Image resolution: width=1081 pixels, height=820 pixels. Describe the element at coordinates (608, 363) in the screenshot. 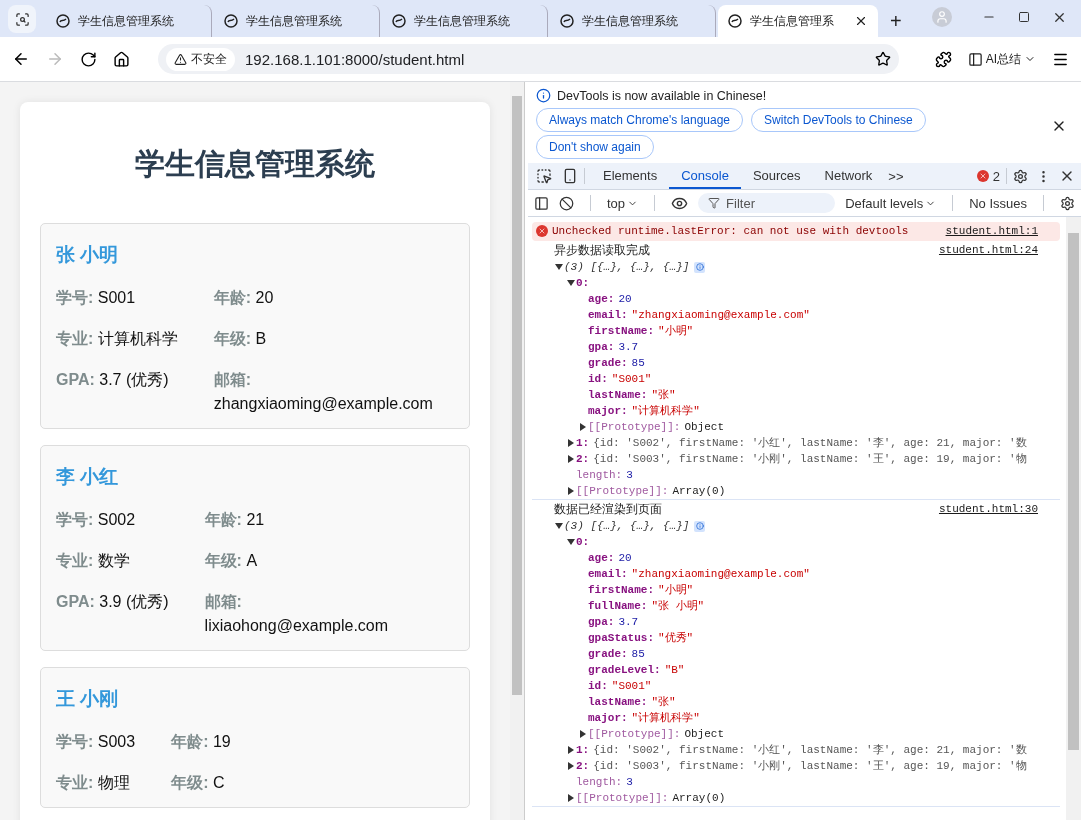

I see `property-key: grade:` at that location.